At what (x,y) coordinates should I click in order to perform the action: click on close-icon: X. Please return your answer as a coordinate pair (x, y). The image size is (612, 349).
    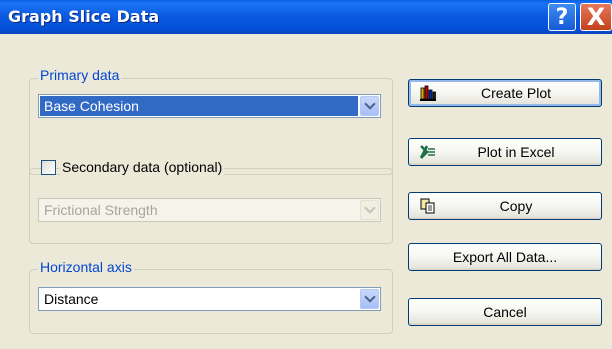
    Looking at the image, I should click on (596, 17).